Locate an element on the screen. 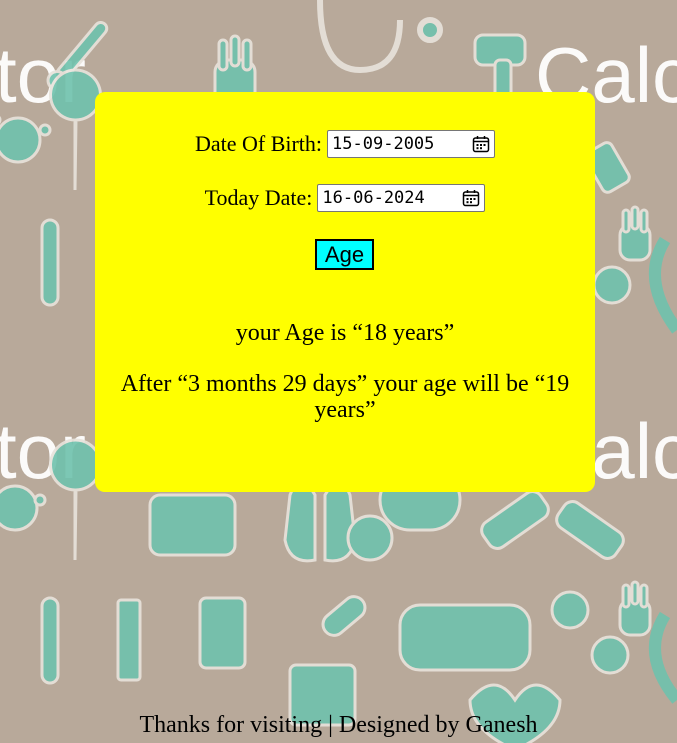 This screenshot has width=677, height=743. dob-date-input: 15-09-2005 is located at coordinates (411, 144).